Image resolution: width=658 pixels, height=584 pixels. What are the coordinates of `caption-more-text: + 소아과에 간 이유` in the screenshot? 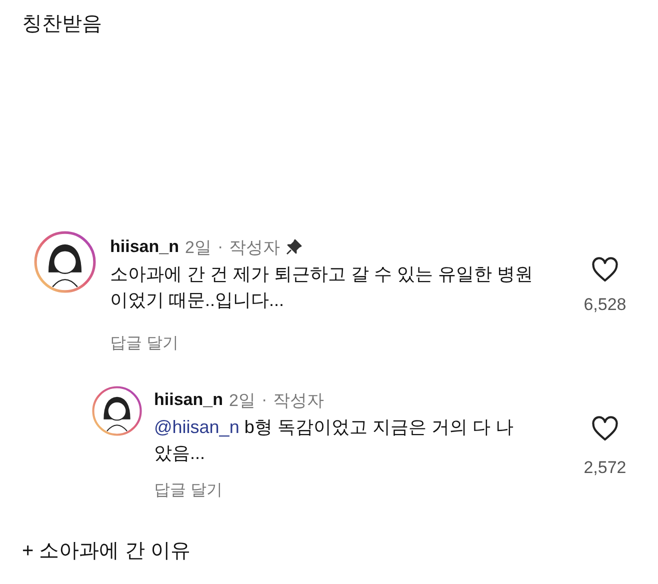 It's located at (106, 551).